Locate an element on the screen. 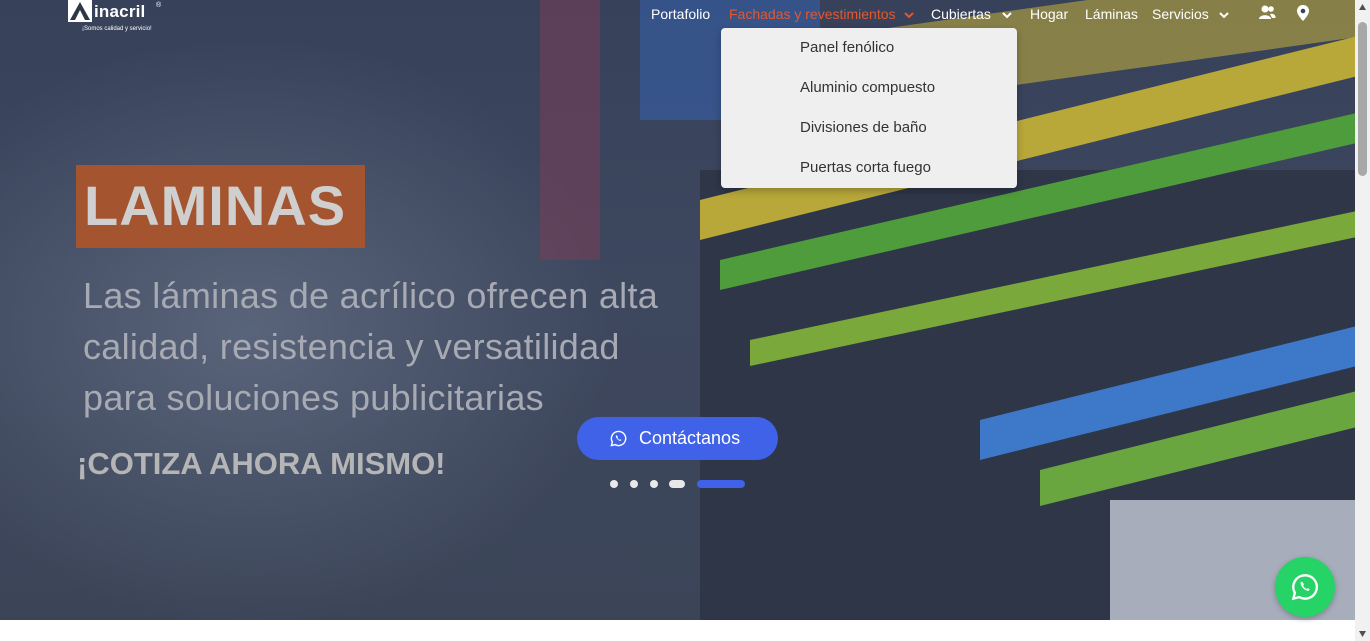 The image size is (1370, 641). location-pin-icon is located at coordinates (1303, 13).